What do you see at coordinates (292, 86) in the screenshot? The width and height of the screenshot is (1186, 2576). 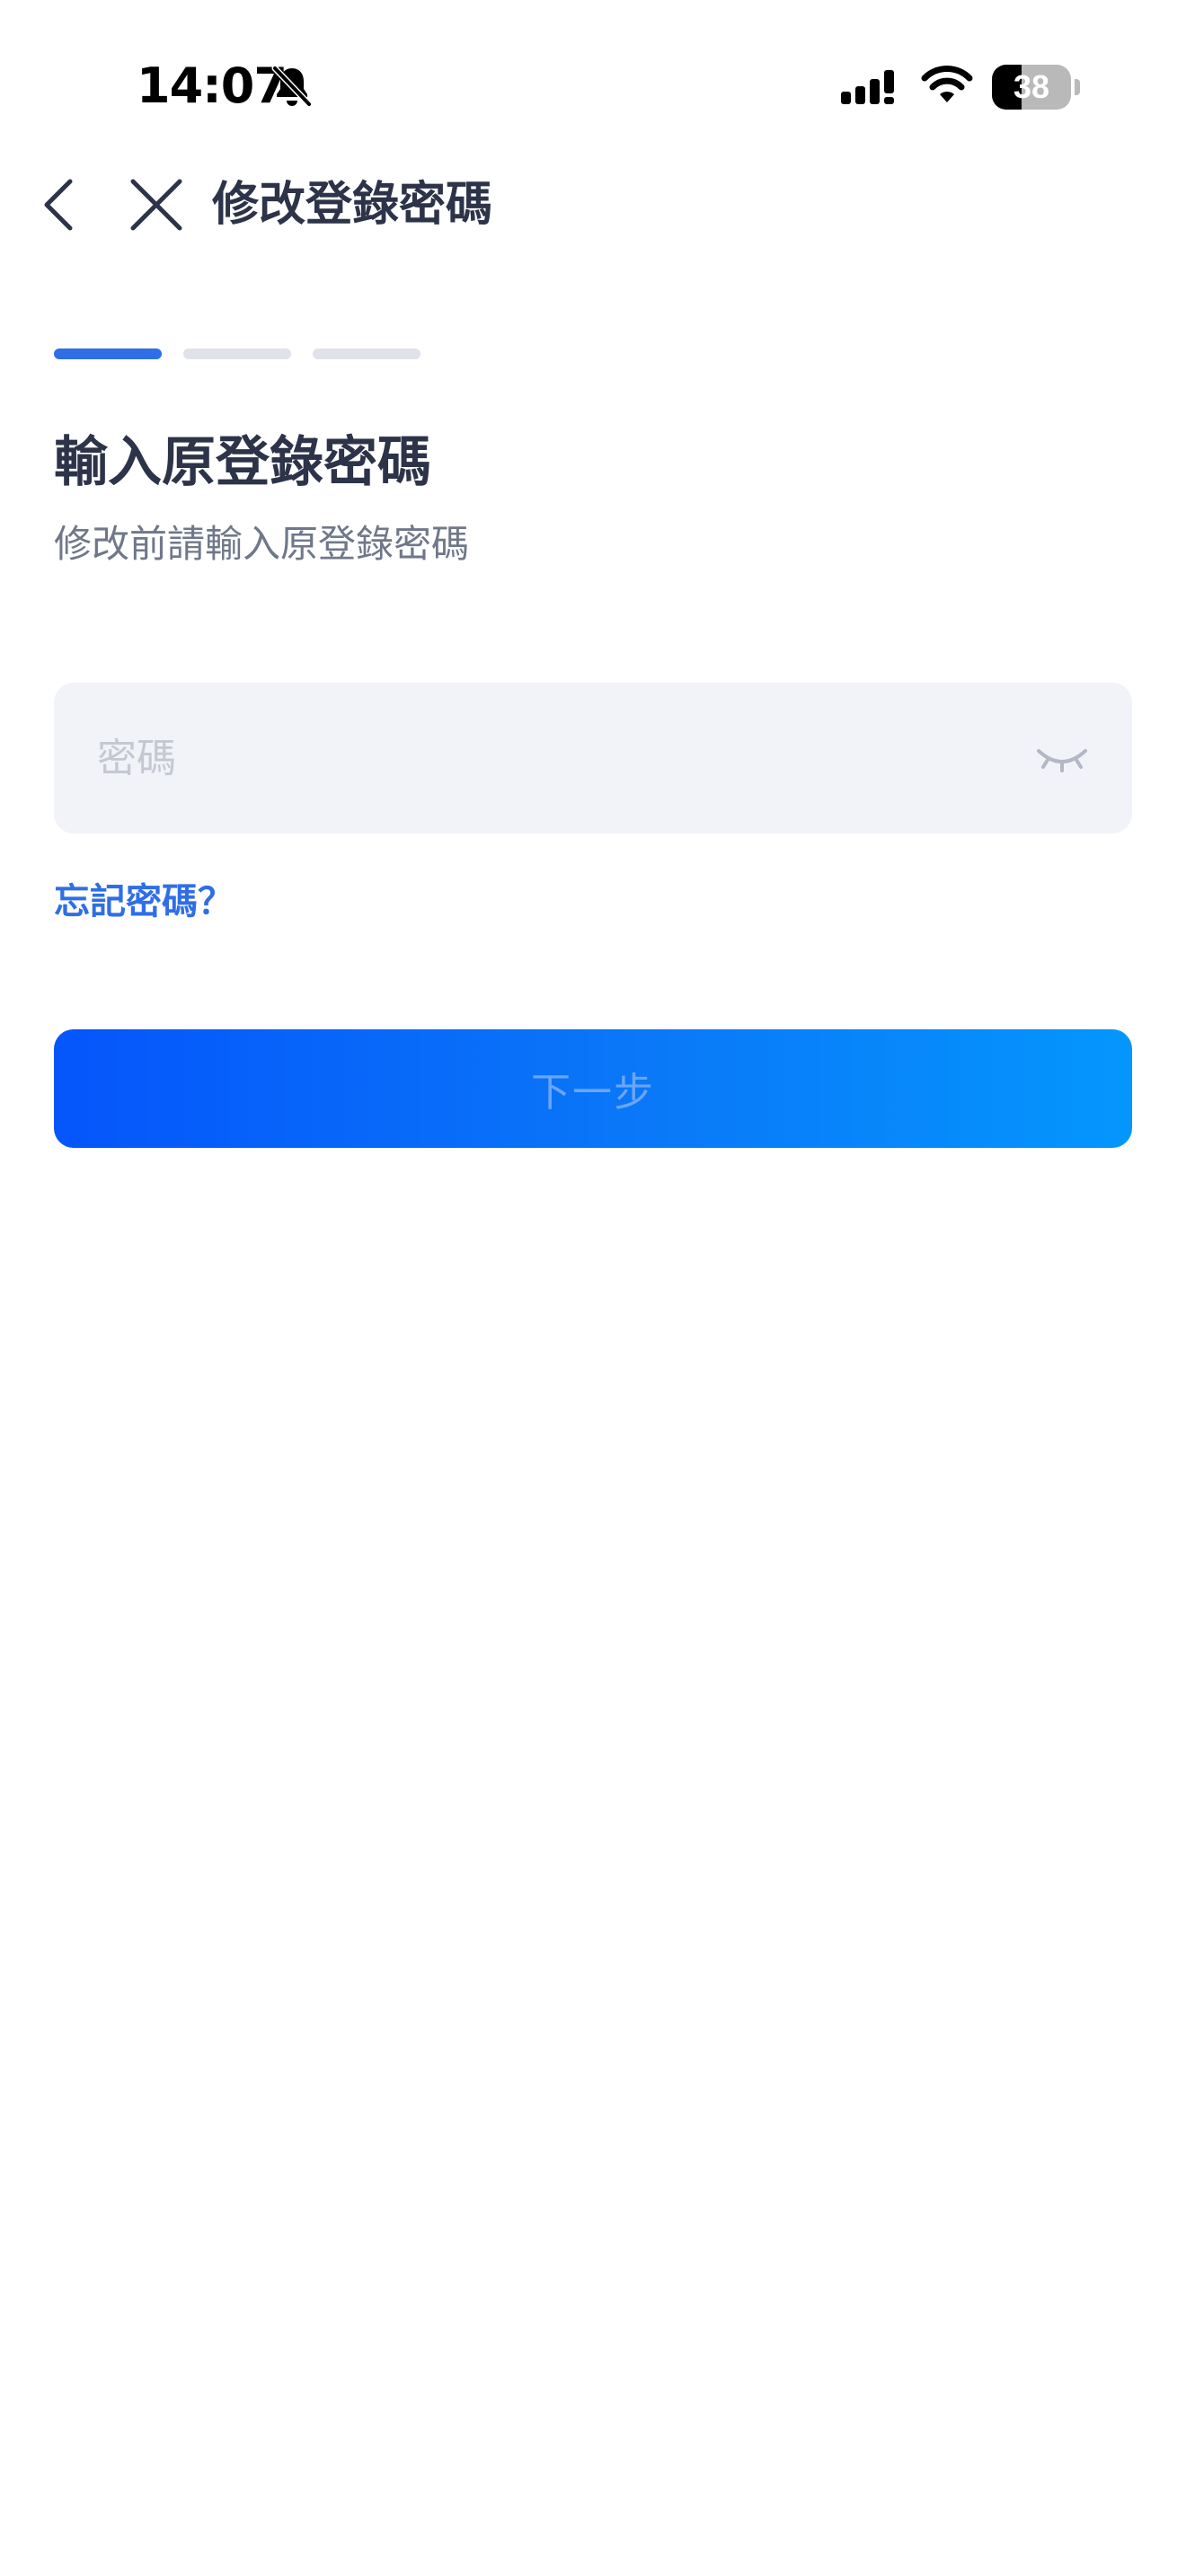 I see `bell-off-icon` at bounding box center [292, 86].